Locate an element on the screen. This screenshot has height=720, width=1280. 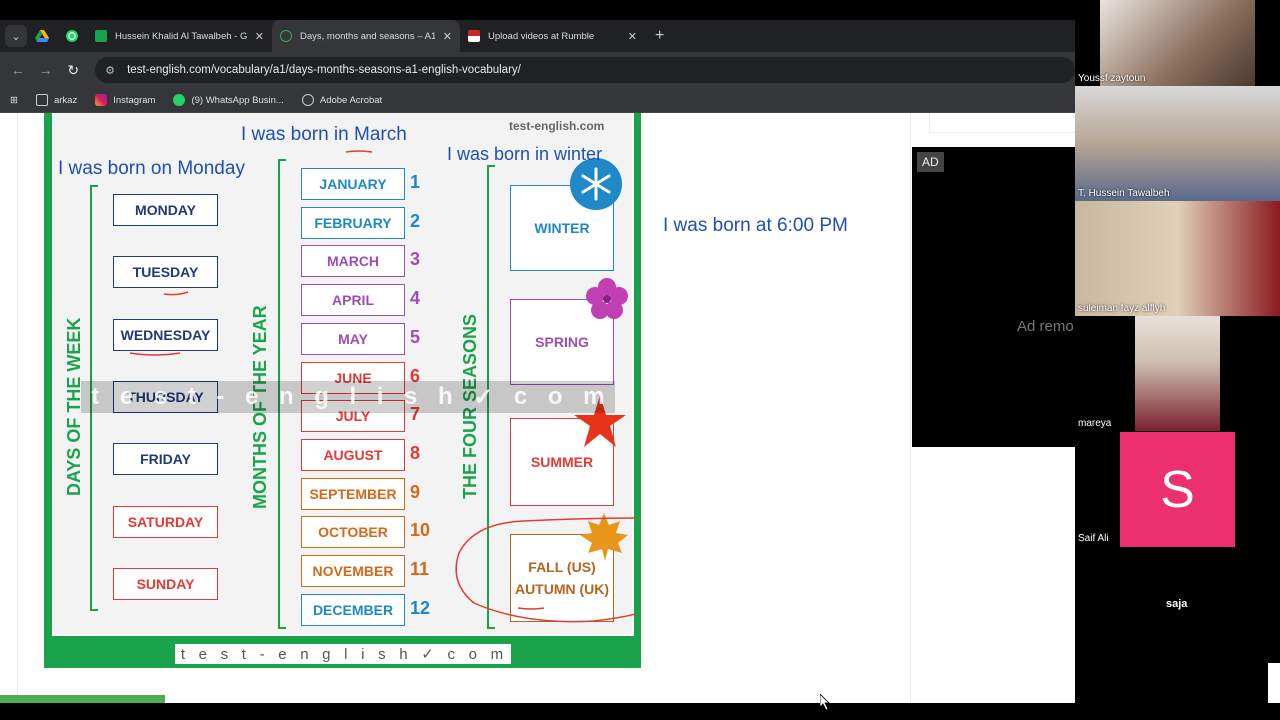
pinned-tab-whatsapp is located at coordinates (72, 36).